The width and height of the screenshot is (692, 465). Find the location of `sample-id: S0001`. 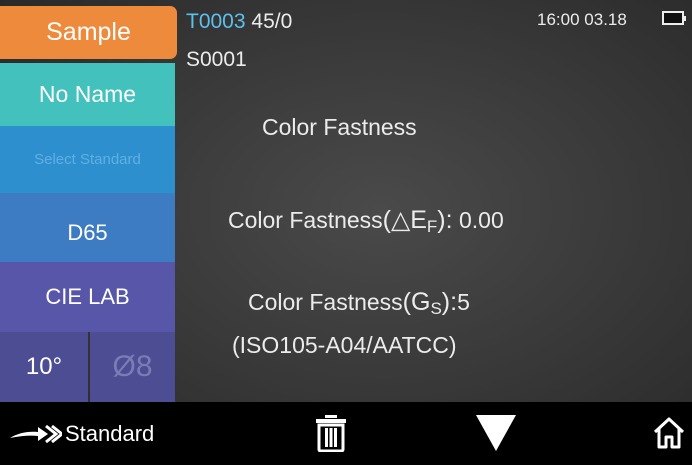

sample-id: S0001 is located at coordinates (216, 59).